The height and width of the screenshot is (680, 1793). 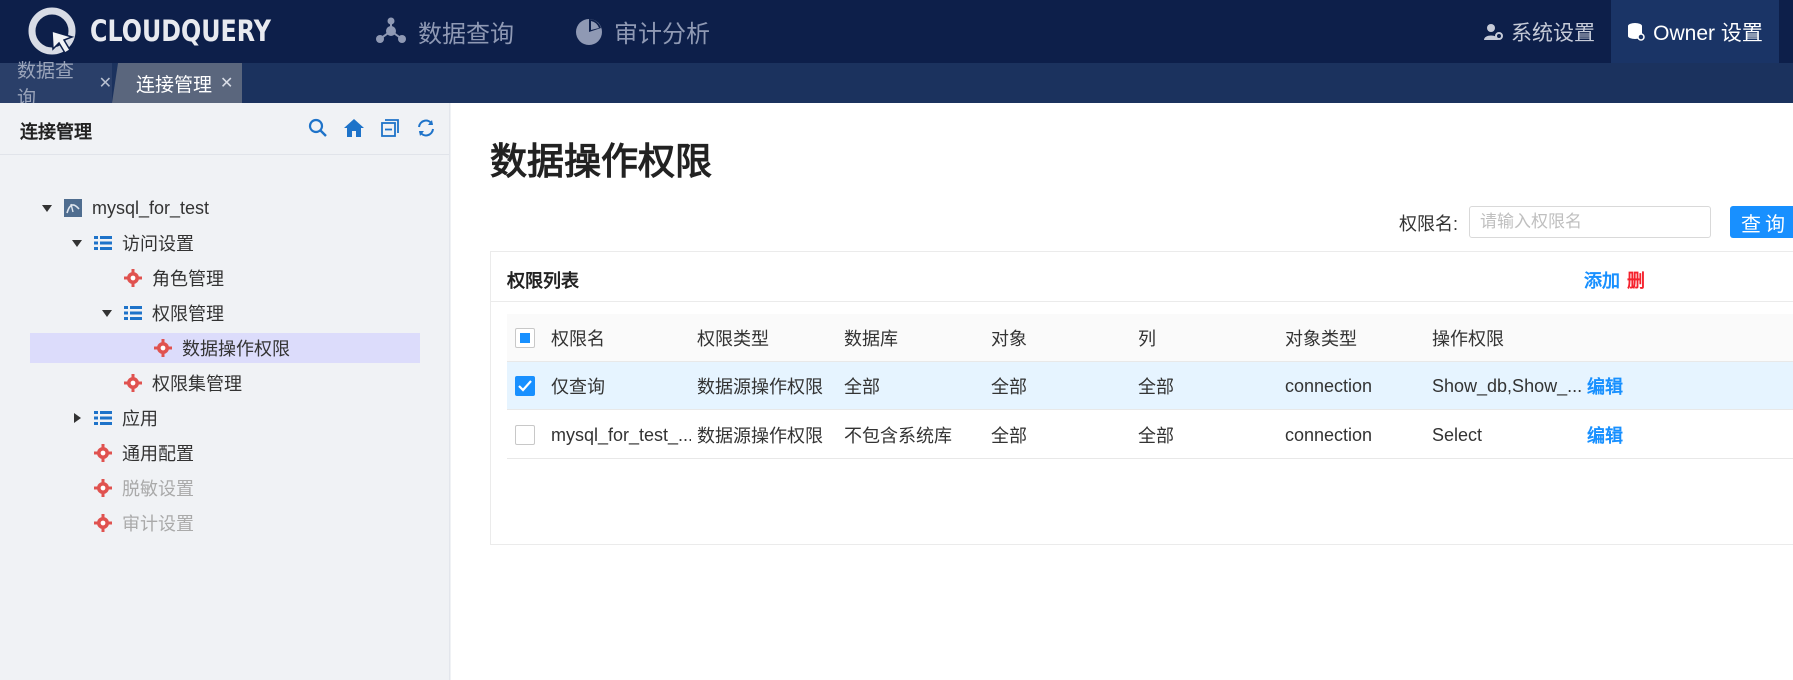 I want to click on tree-node-label: 权限管理, so click(x=188, y=314).